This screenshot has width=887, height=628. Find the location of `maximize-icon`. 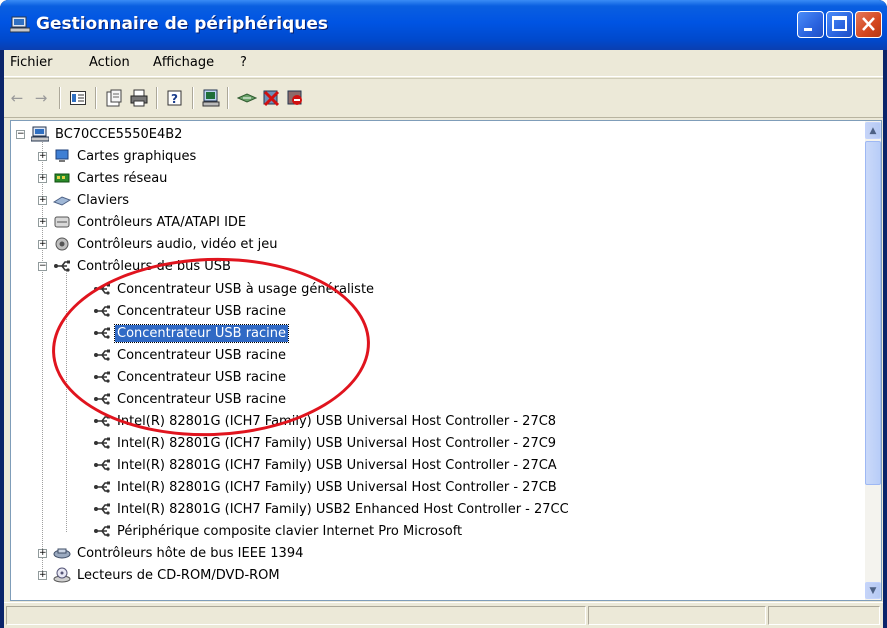

maximize-icon is located at coordinates (839, 23).